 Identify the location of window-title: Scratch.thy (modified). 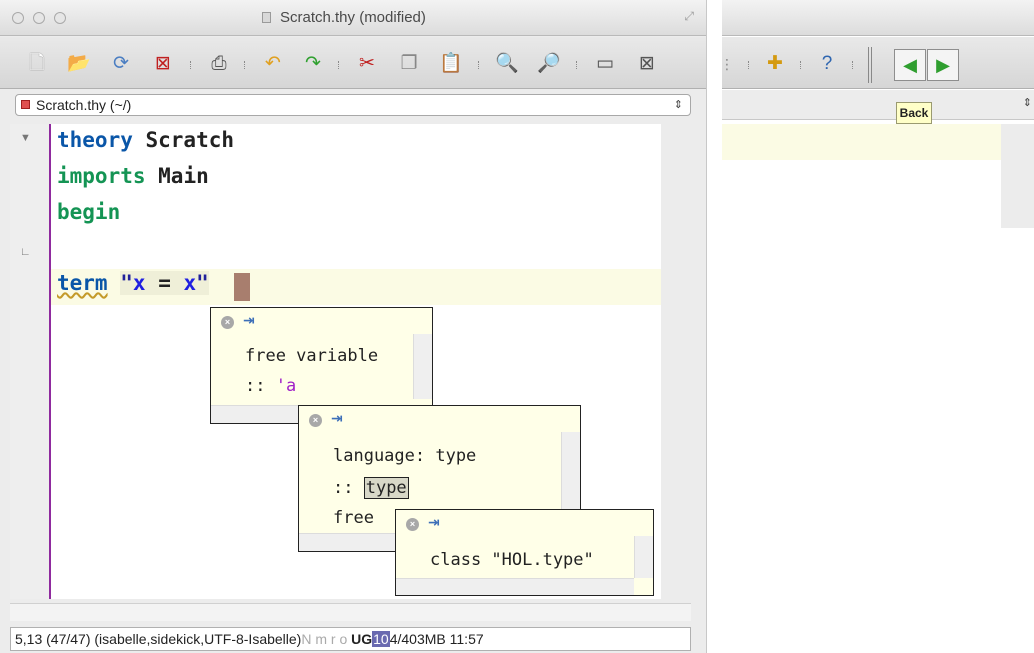
(353, 17).